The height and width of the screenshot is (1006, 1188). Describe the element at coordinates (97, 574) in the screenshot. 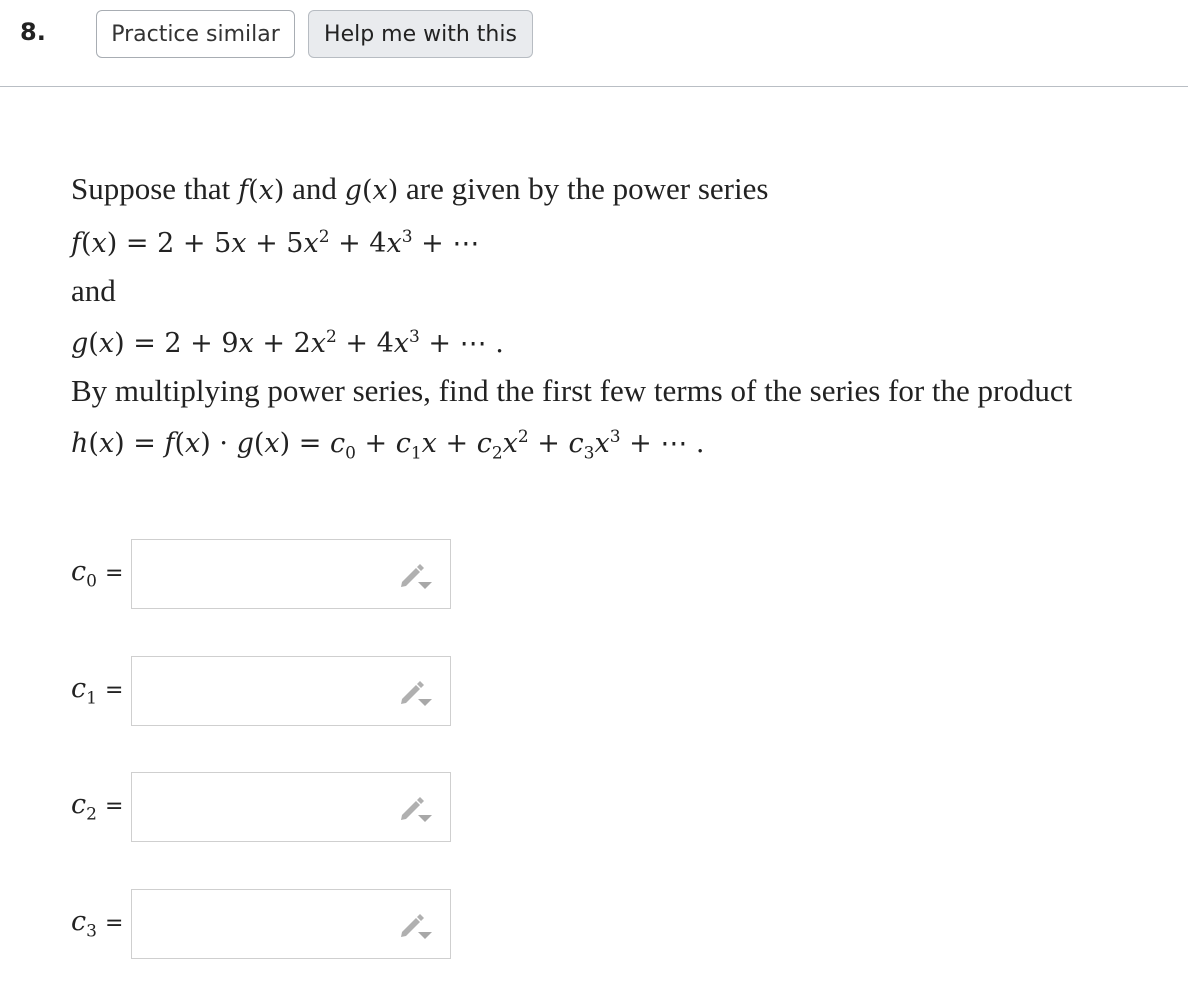

I see `answer-label-c0: c0 =` at that location.